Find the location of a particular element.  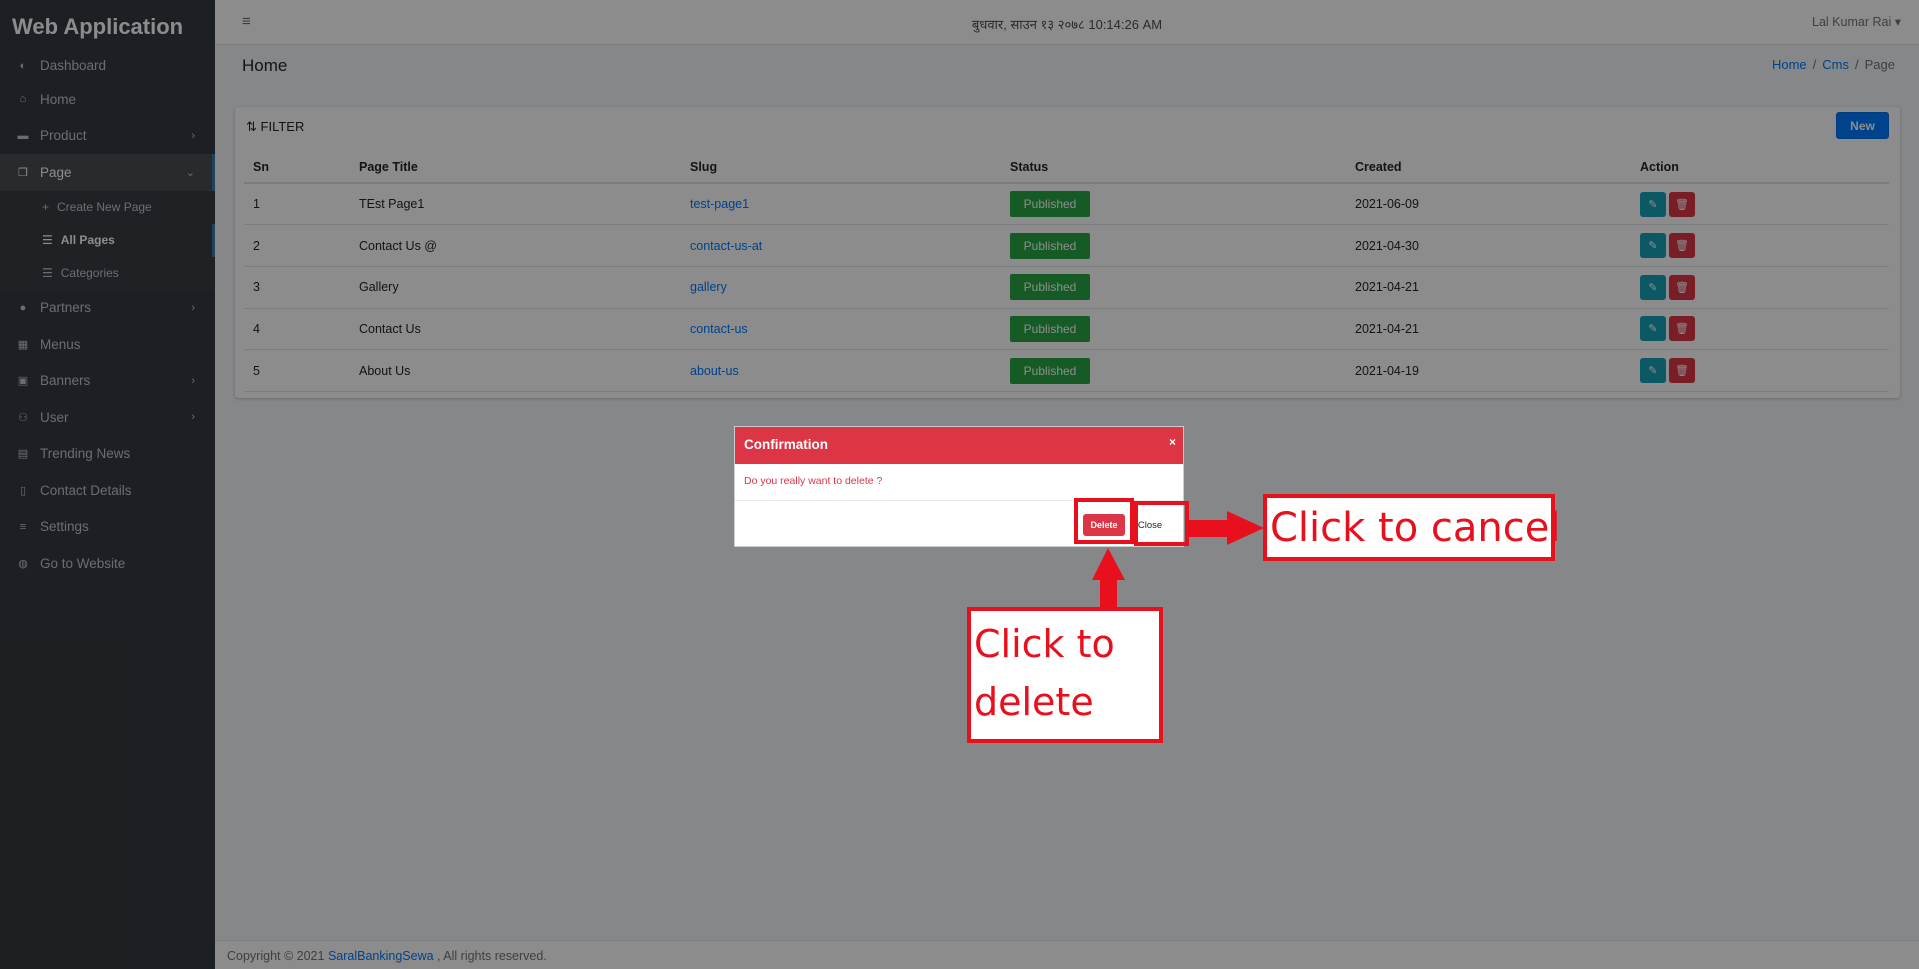

modal-header: Confirmation × is located at coordinates (959, 445).